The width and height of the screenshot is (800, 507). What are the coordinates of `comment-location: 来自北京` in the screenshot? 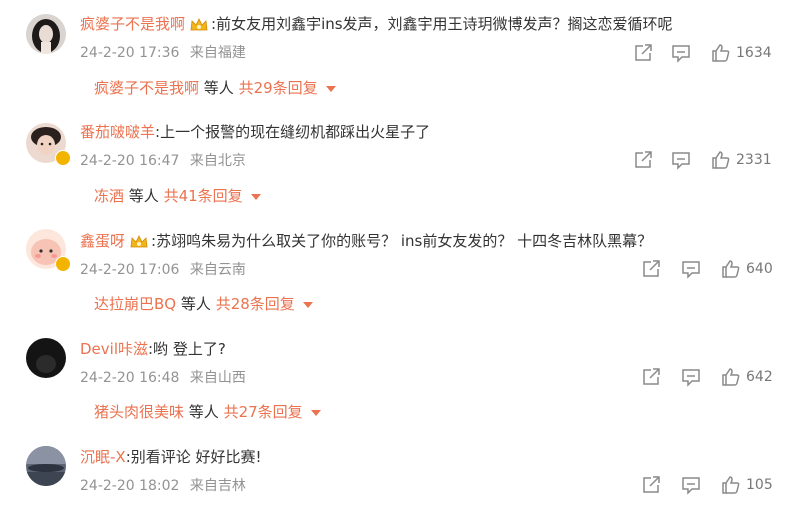 It's located at (217, 161).